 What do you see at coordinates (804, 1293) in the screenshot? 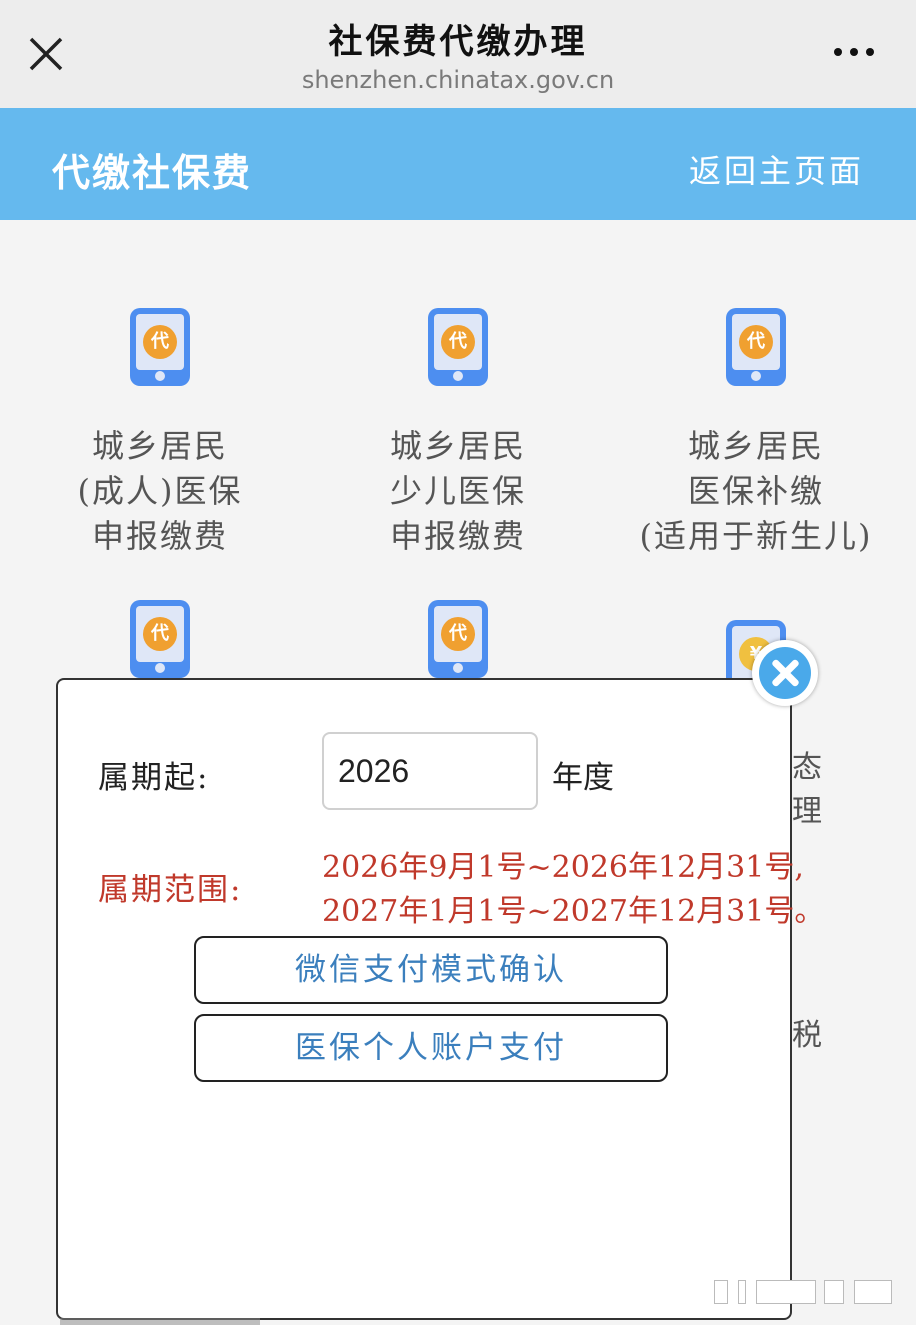
I see `scroll-indicator` at bounding box center [804, 1293].